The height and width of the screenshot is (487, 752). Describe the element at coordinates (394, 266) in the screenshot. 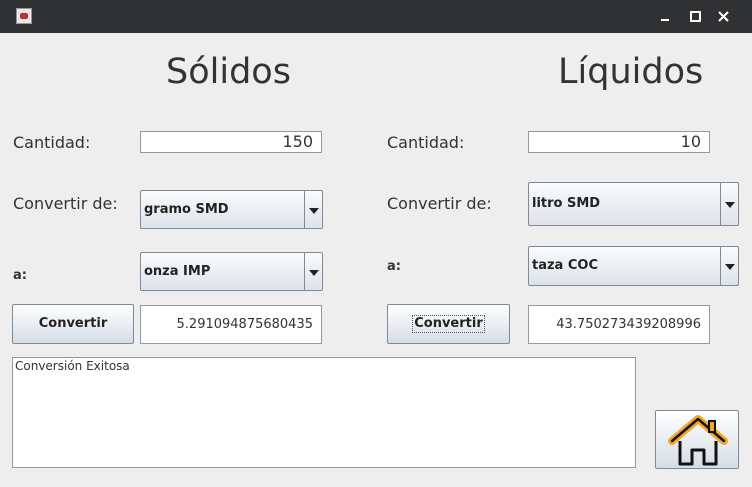

I see `liquidos-a-label: a:` at that location.